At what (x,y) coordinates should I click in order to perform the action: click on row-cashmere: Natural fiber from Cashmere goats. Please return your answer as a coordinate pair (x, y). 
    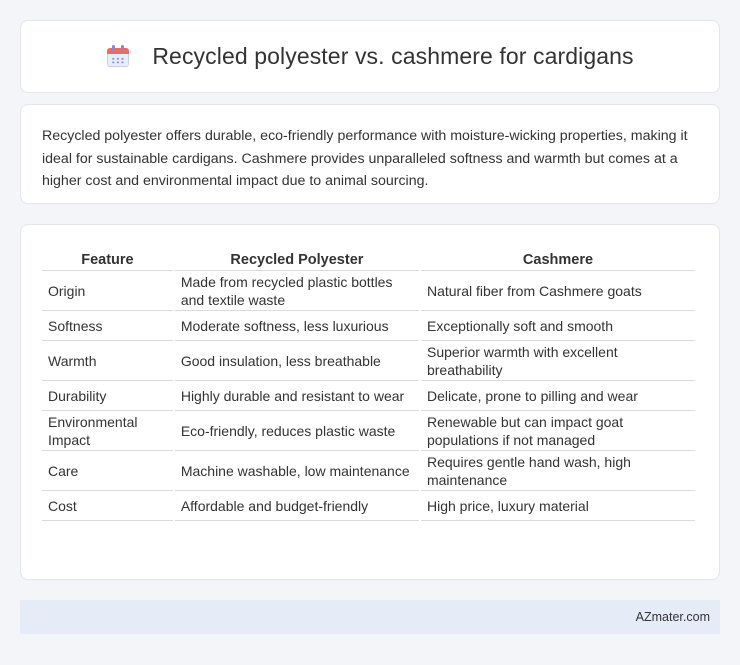
    Looking at the image, I should click on (557, 291).